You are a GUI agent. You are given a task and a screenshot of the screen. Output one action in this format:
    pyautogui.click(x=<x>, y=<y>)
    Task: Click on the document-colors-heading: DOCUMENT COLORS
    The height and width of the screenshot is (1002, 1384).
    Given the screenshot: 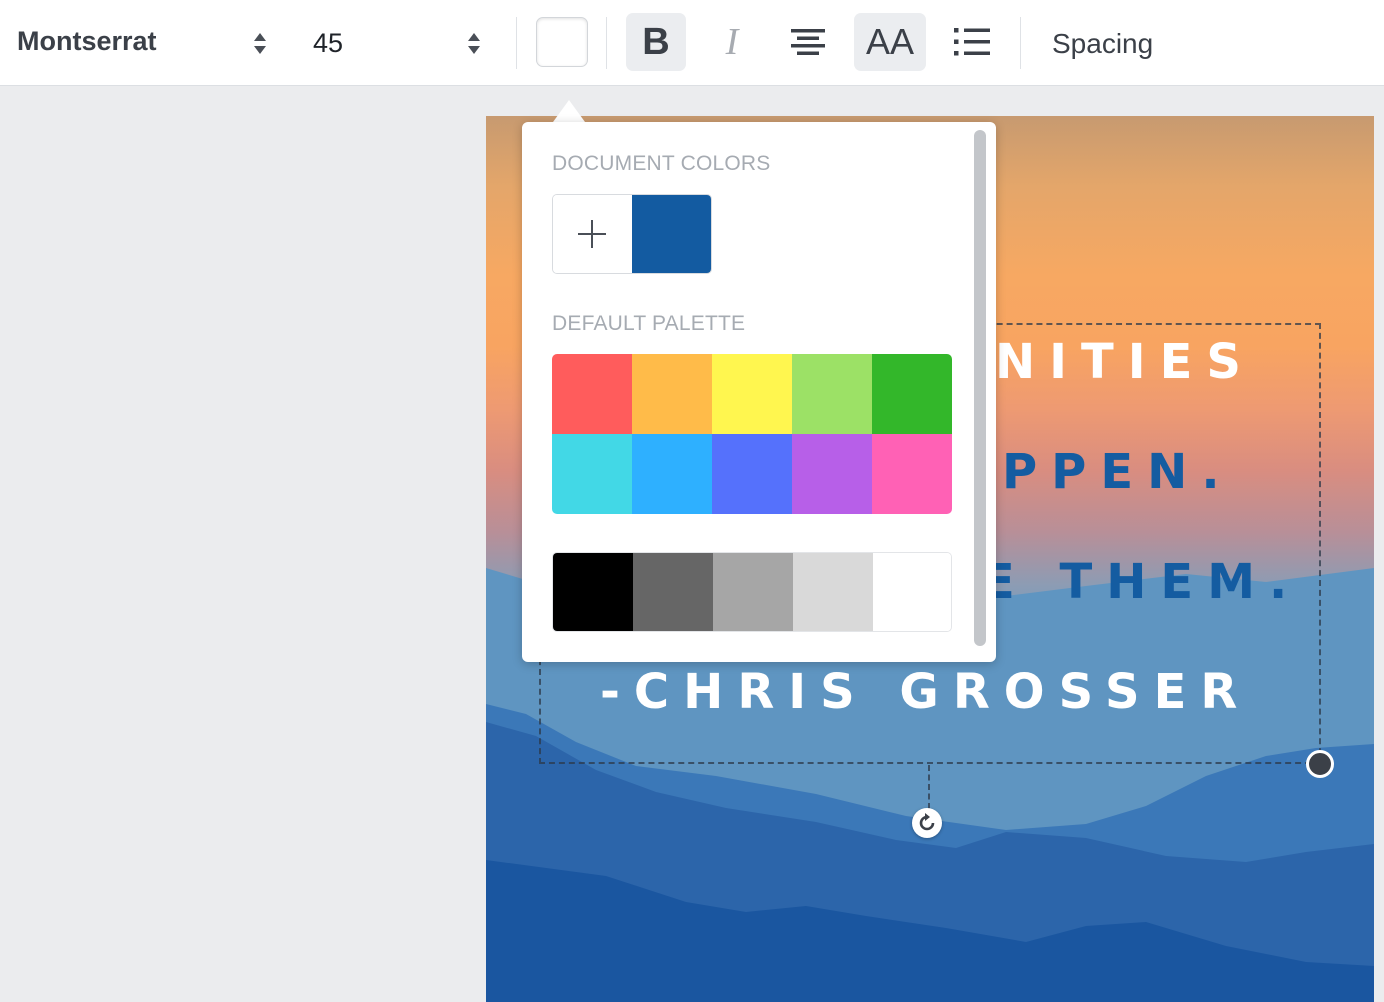 What is the action you would take?
    pyautogui.click(x=661, y=163)
    